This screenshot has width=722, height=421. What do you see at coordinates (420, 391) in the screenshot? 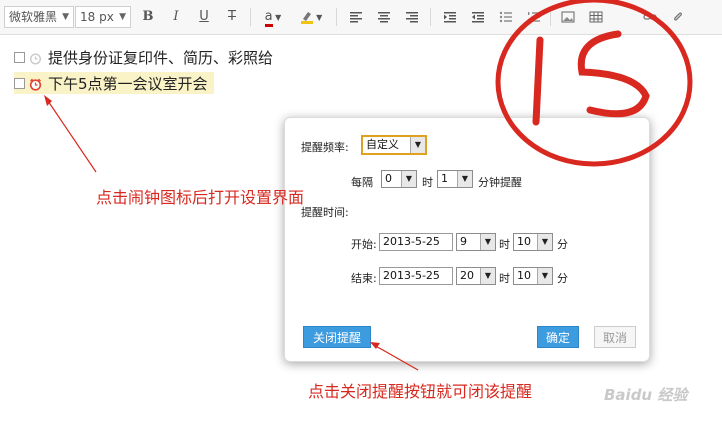
I see `close-hint-annotation: 点击关闭提醒按钮就可闭该提醒` at bounding box center [420, 391].